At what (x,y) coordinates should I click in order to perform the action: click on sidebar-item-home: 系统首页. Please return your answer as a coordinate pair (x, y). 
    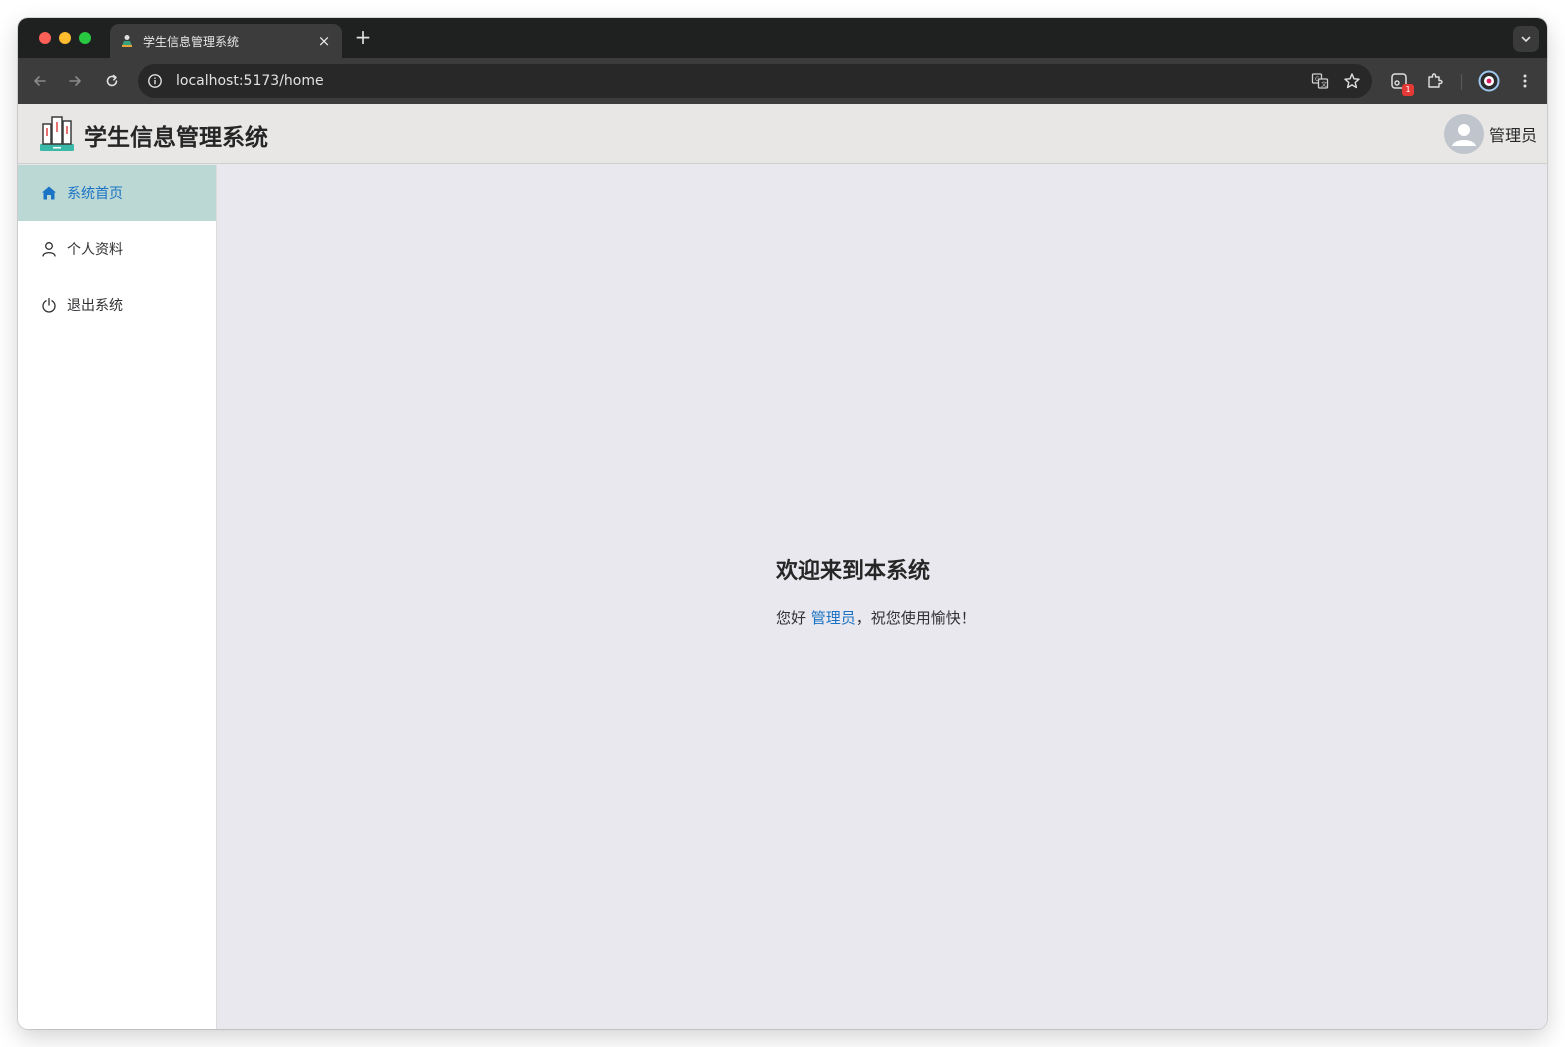
    Looking at the image, I should click on (117, 193).